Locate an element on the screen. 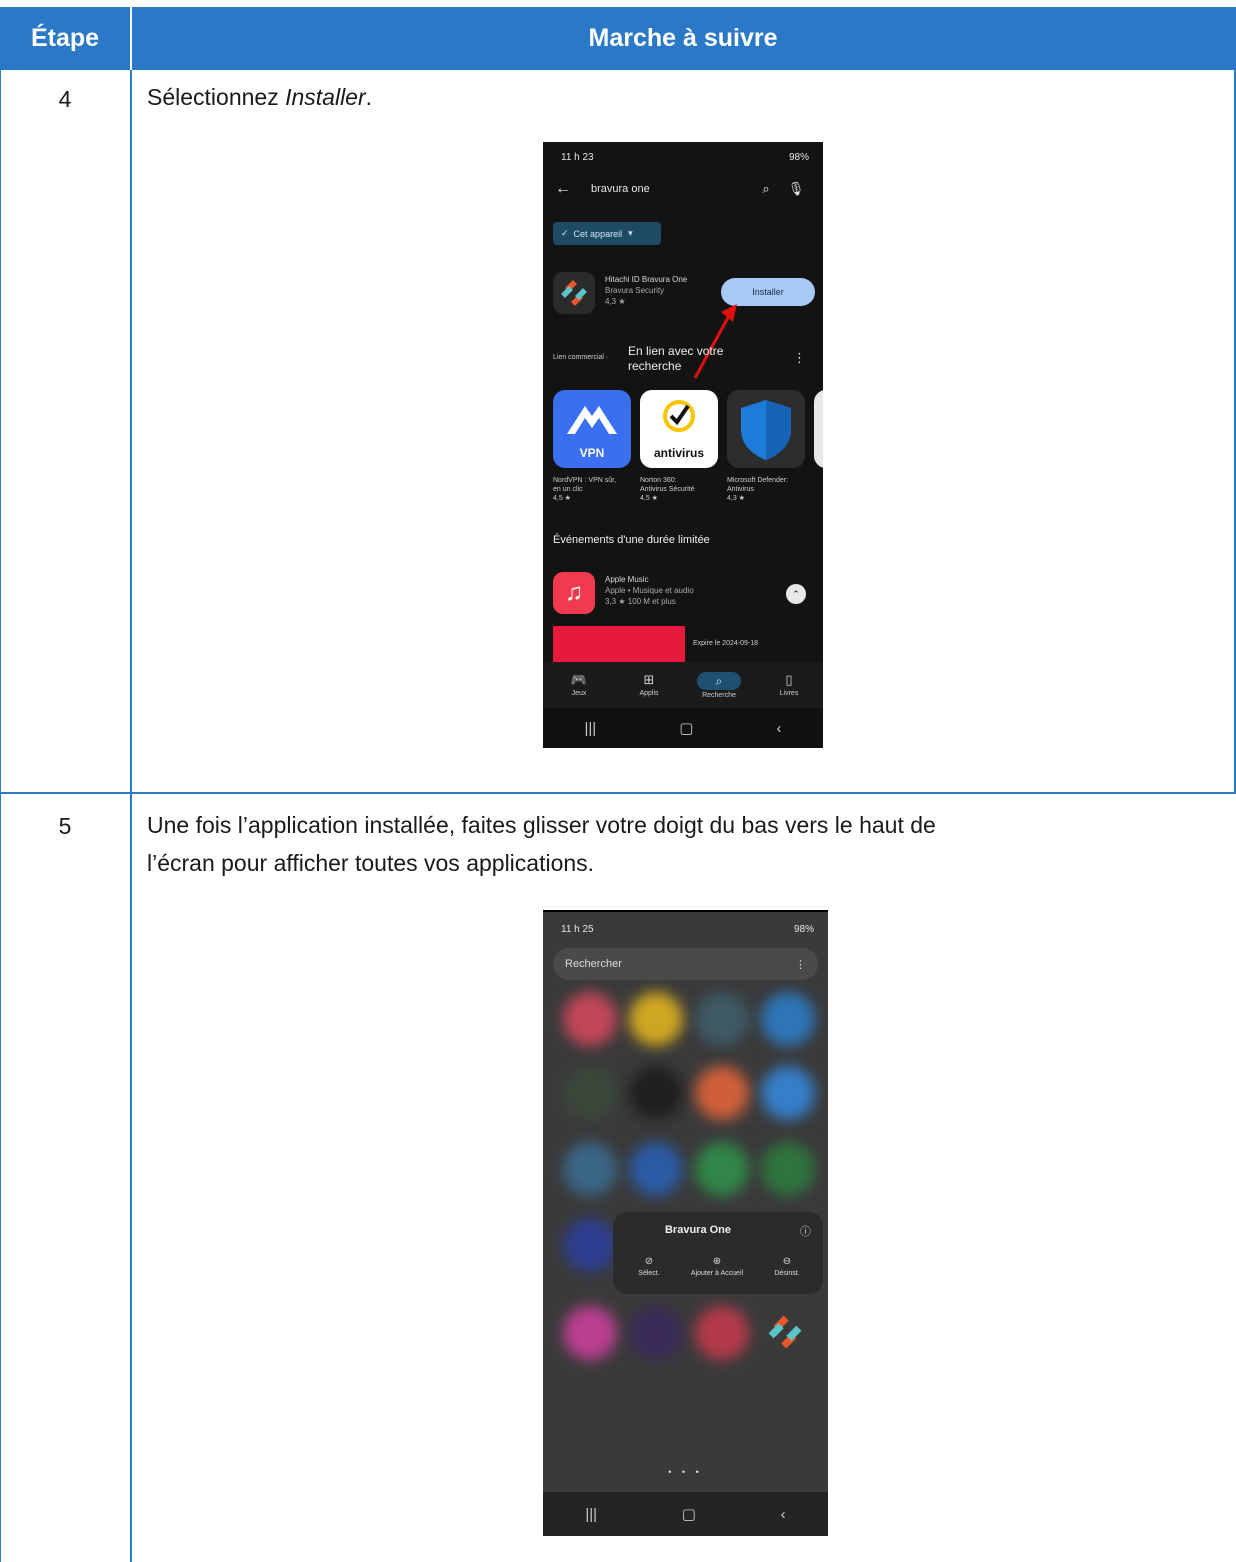 The width and height of the screenshot is (1236, 1562). music-note-icon: ♫ is located at coordinates (574, 593).